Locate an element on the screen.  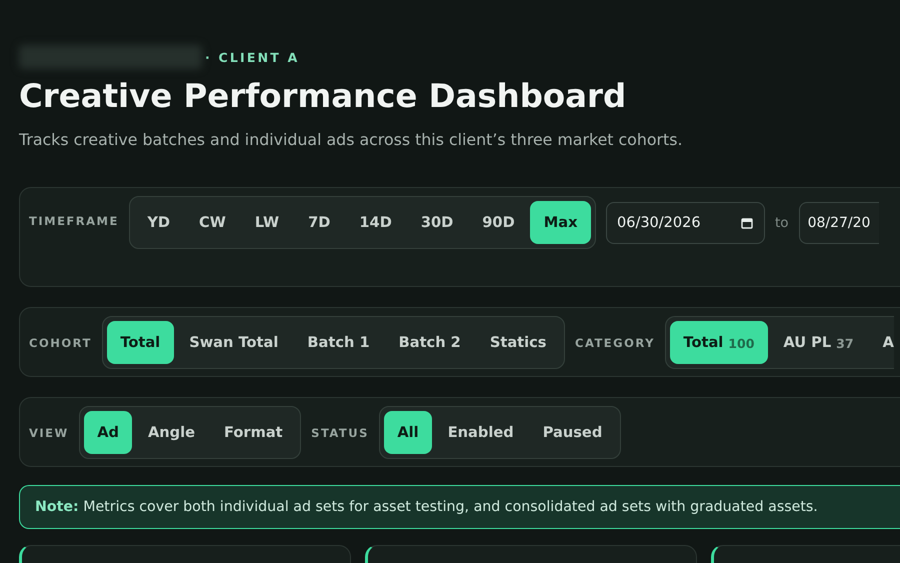
filter-option: Batch 1 is located at coordinates (339, 342).